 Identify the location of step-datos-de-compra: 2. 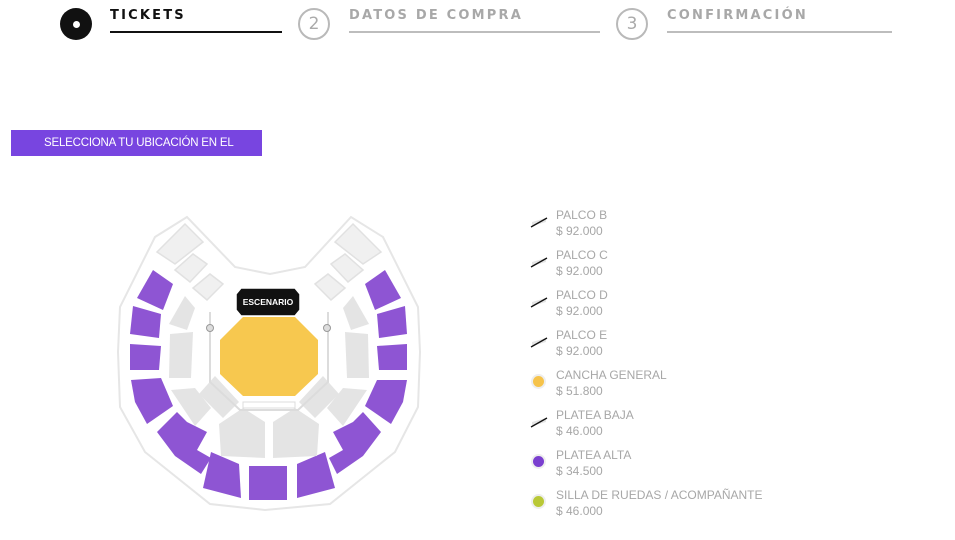
(314, 24).